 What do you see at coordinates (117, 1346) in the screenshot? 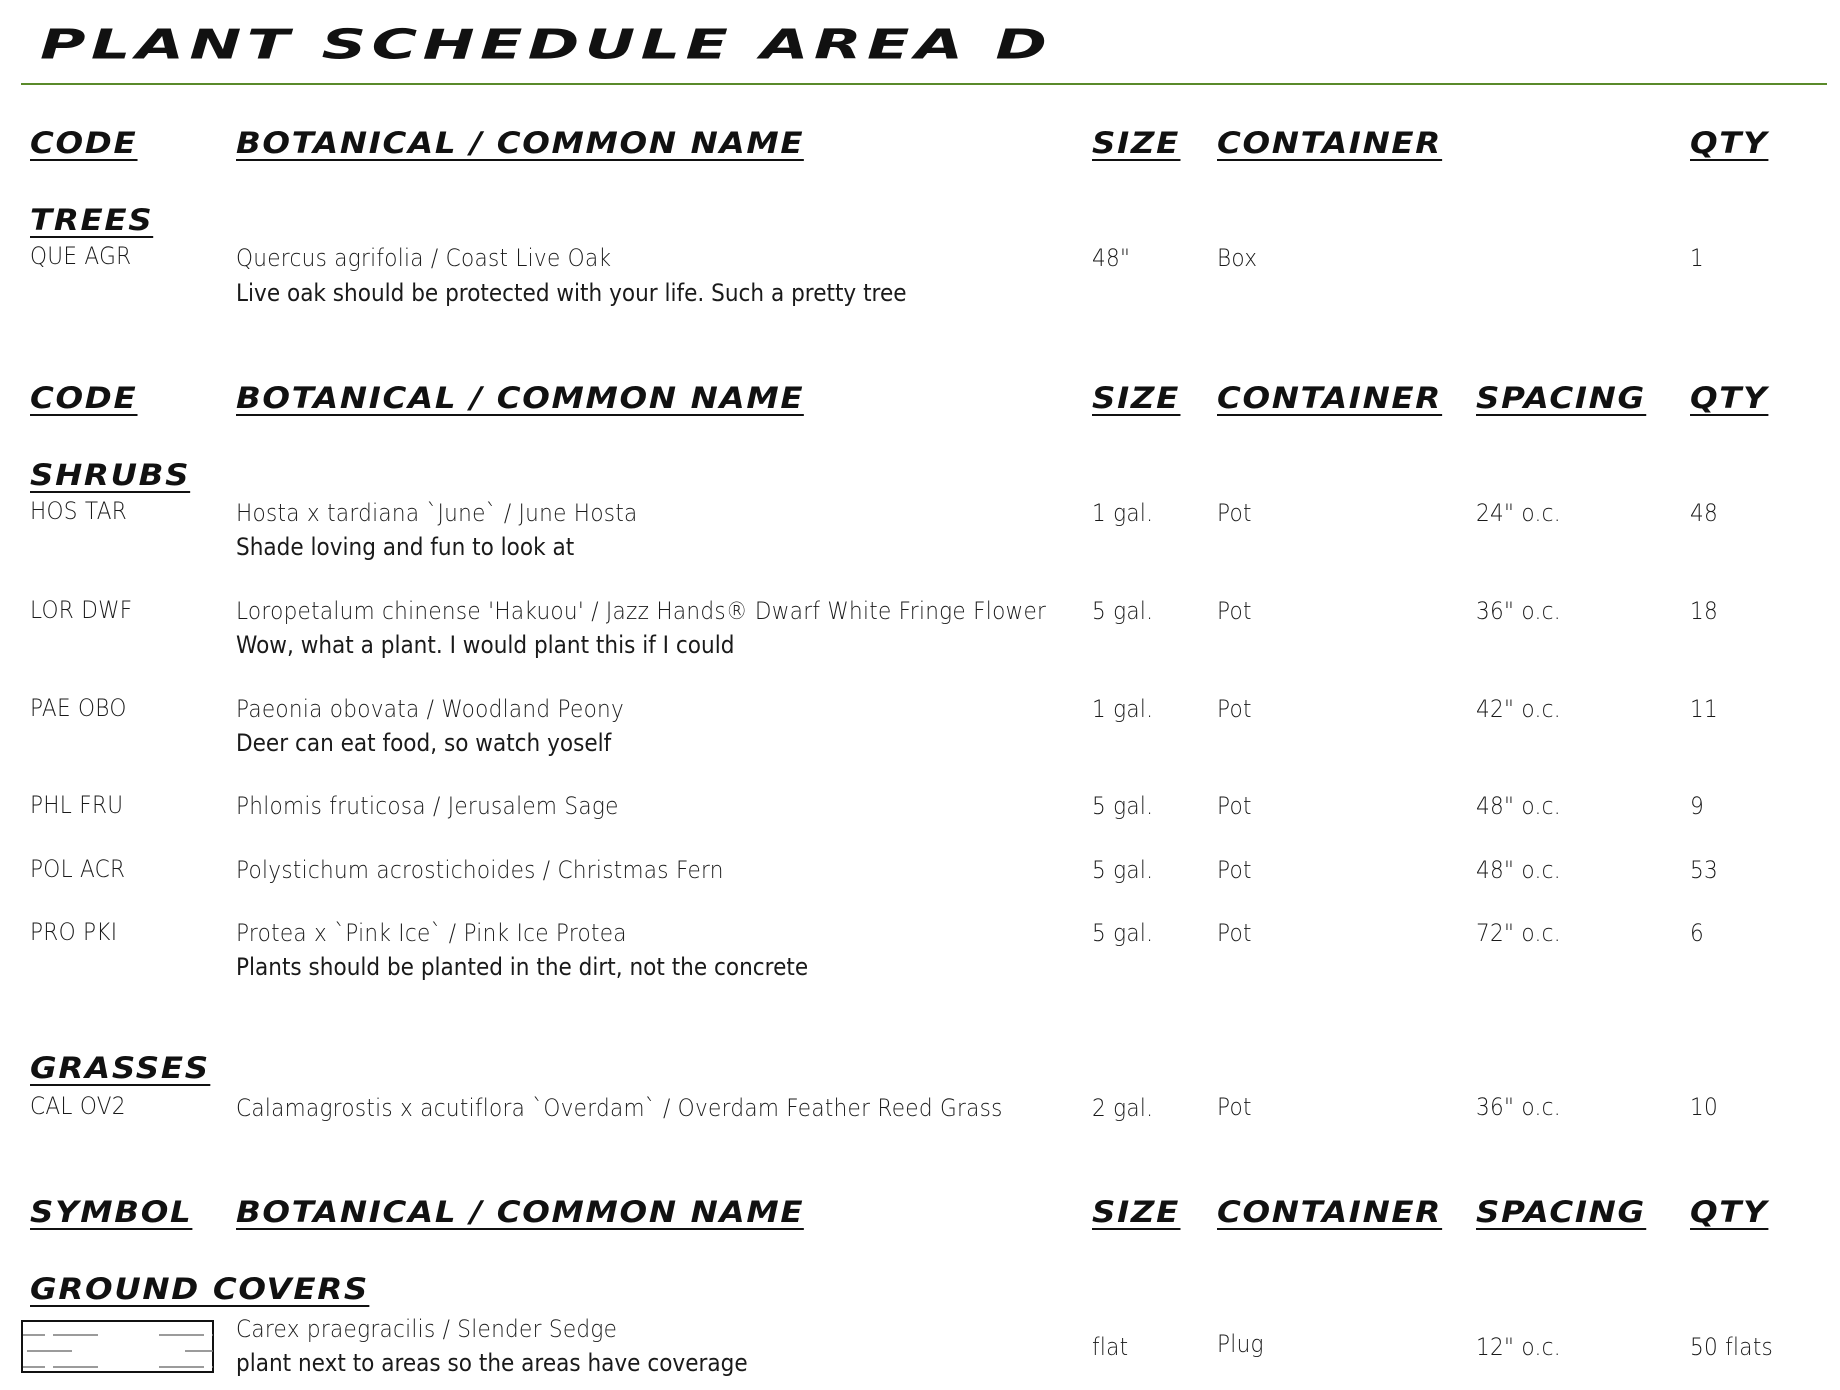
I see `hatch-pattern-symbol-icon` at bounding box center [117, 1346].